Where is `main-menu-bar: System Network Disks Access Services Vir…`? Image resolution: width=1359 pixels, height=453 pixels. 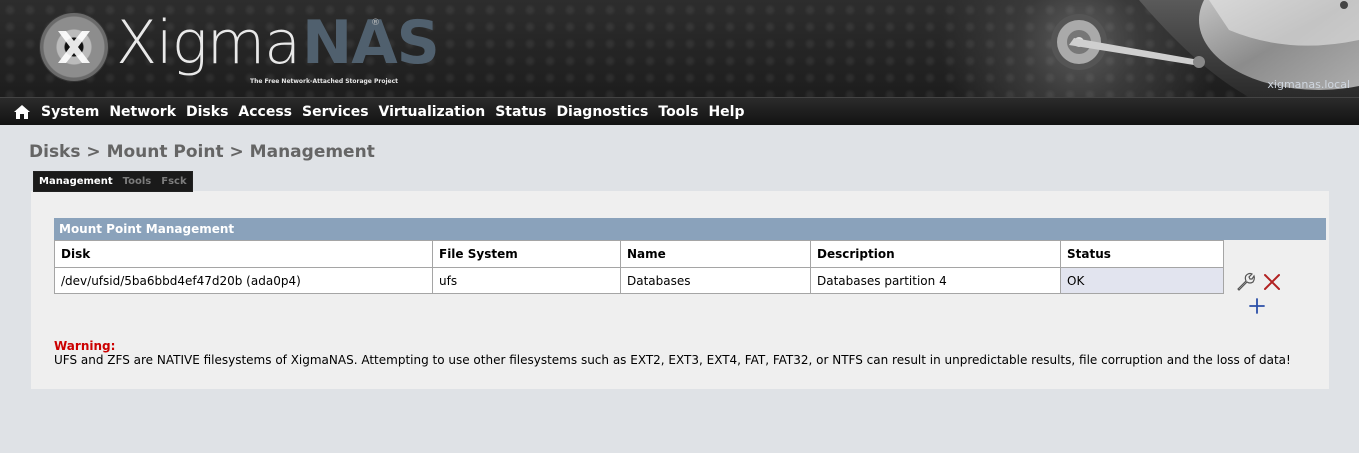 main-menu-bar: System Network Disks Access Services Vir… is located at coordinates (679, 111).